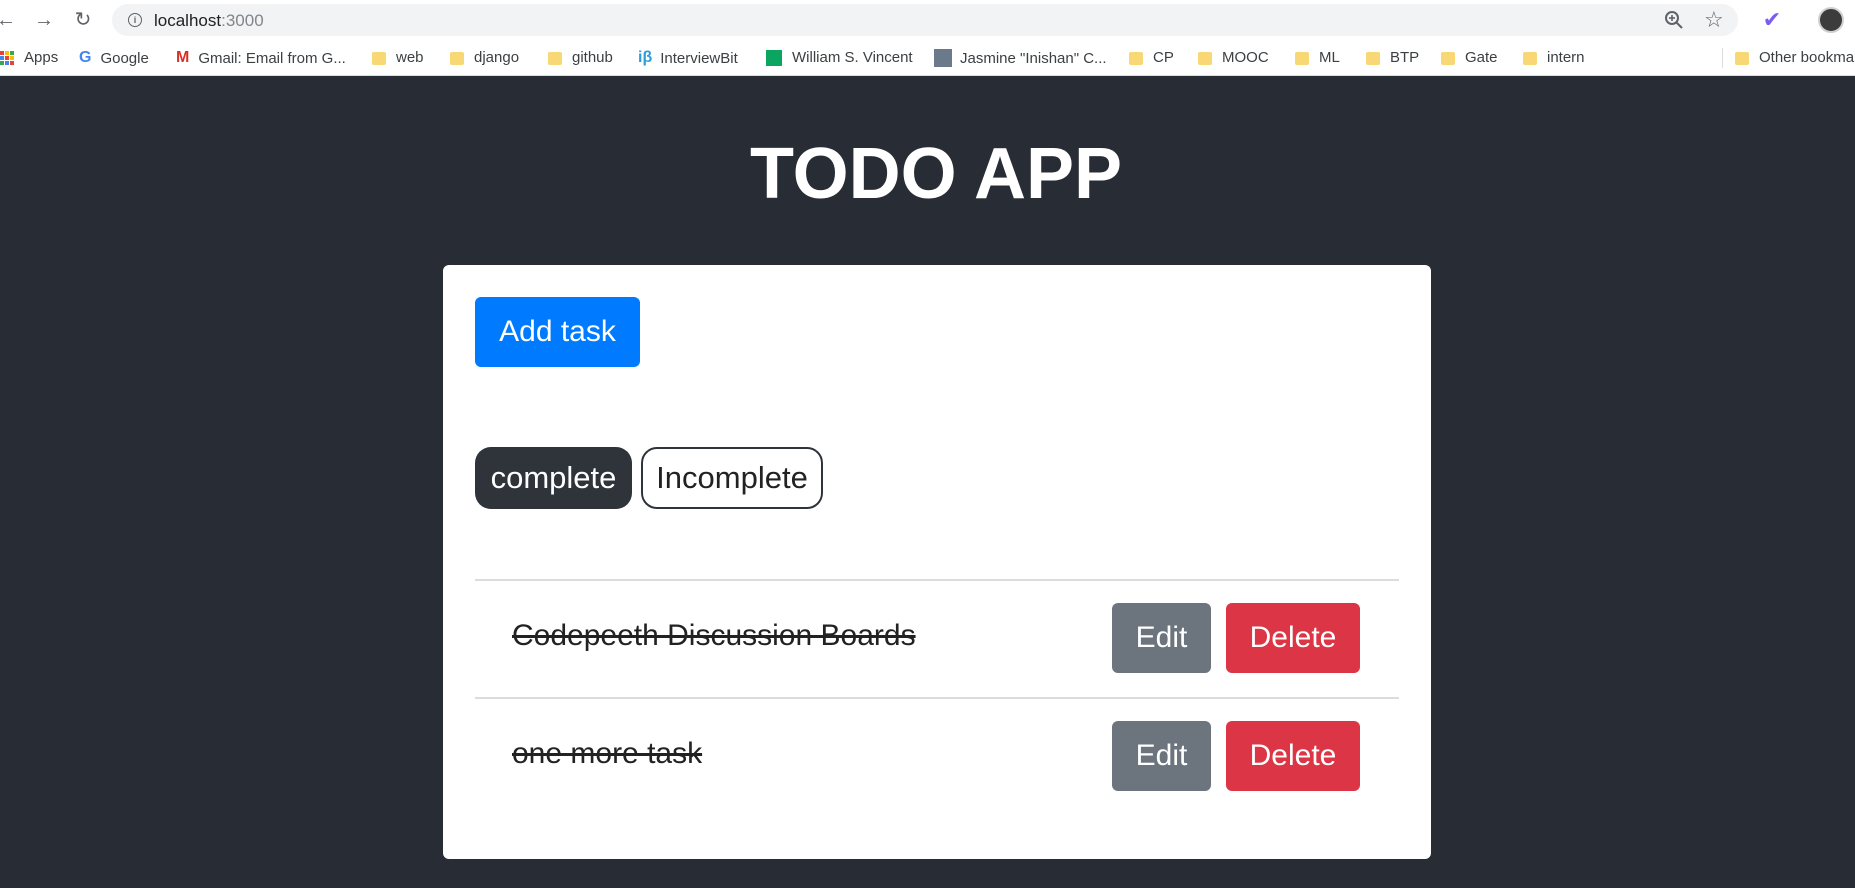 The height and width of the screenshot is (888, 1855). I want to click on interviewbit-icon: iβ, so click(645, 57).